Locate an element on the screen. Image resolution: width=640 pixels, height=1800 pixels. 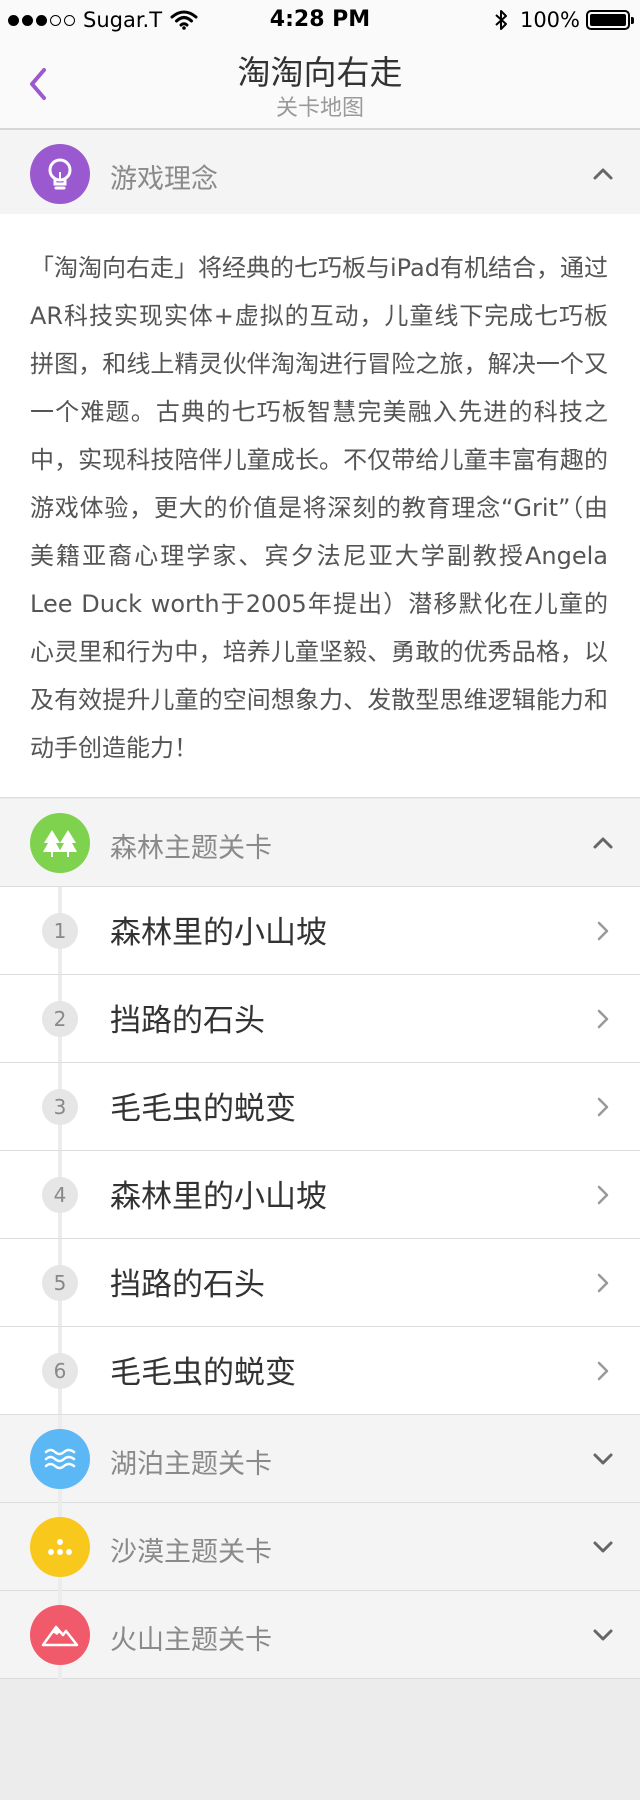
section-header-lake: 湖泊主题关卡 is located at coordinates (320, 1459).